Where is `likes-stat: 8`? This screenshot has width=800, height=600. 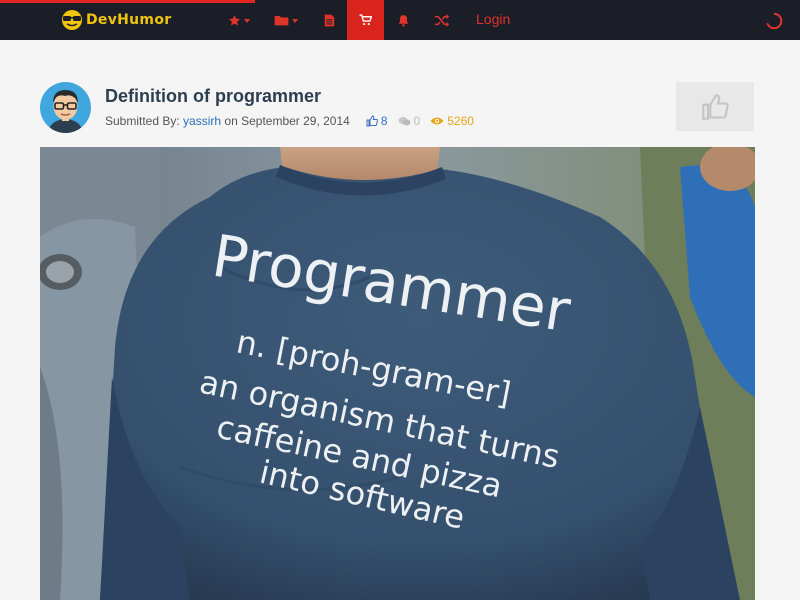
likes-stat: 8 is located at coordinates (377, 121).